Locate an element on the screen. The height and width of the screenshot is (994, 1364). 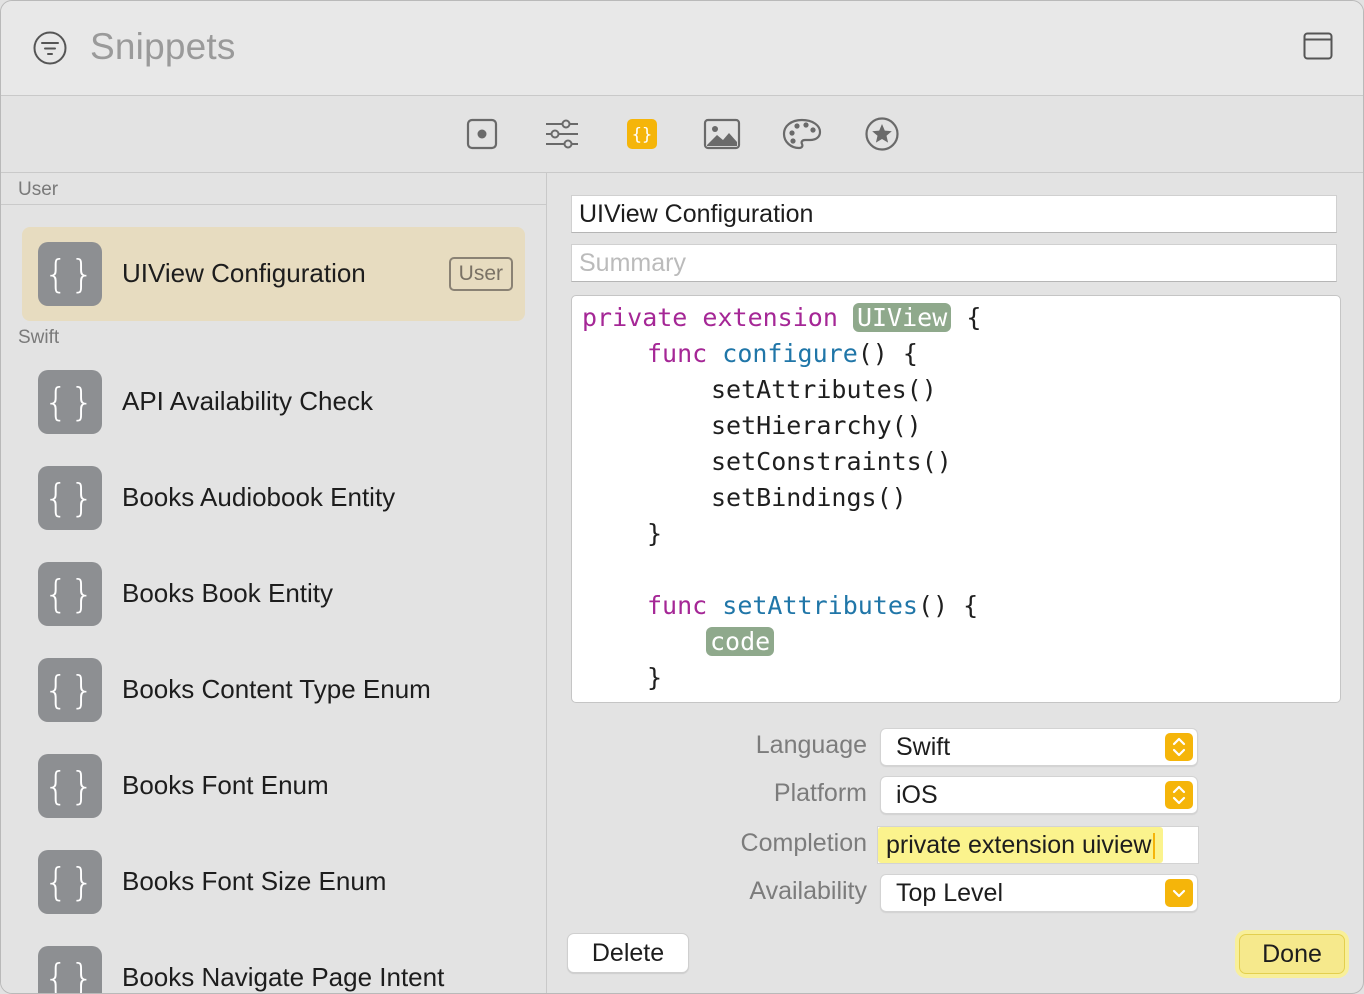
list-item: {} Books Font Enum is located at coordinates (273, 786).